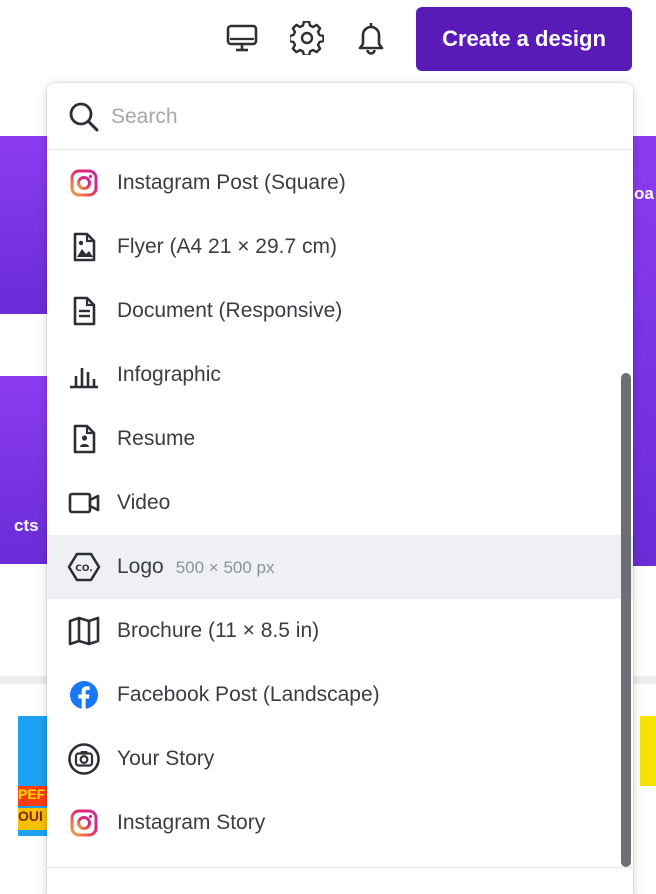  Describe the element at coordinates (140, 566) in the screenshot. I see `logo-label: Logo` at that location.